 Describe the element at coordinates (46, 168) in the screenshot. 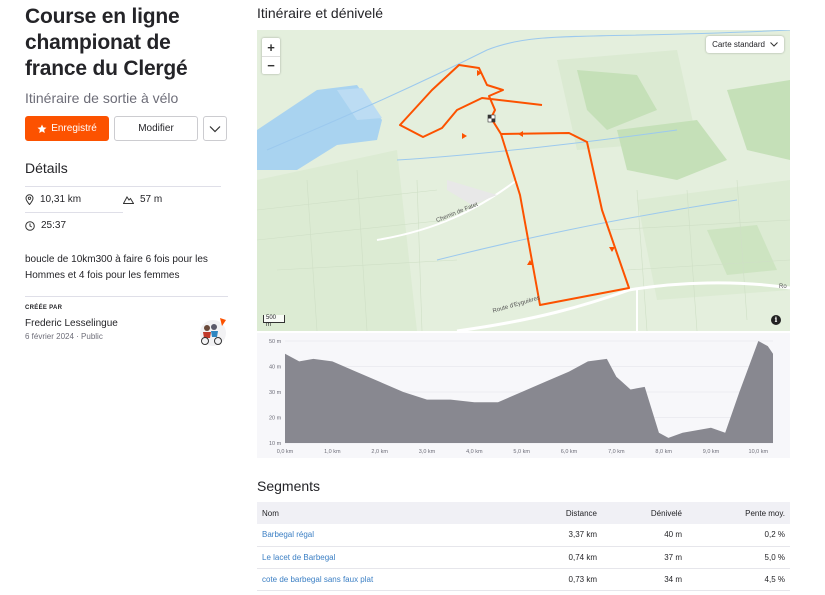

I see `details-heading: Détails` at that location.